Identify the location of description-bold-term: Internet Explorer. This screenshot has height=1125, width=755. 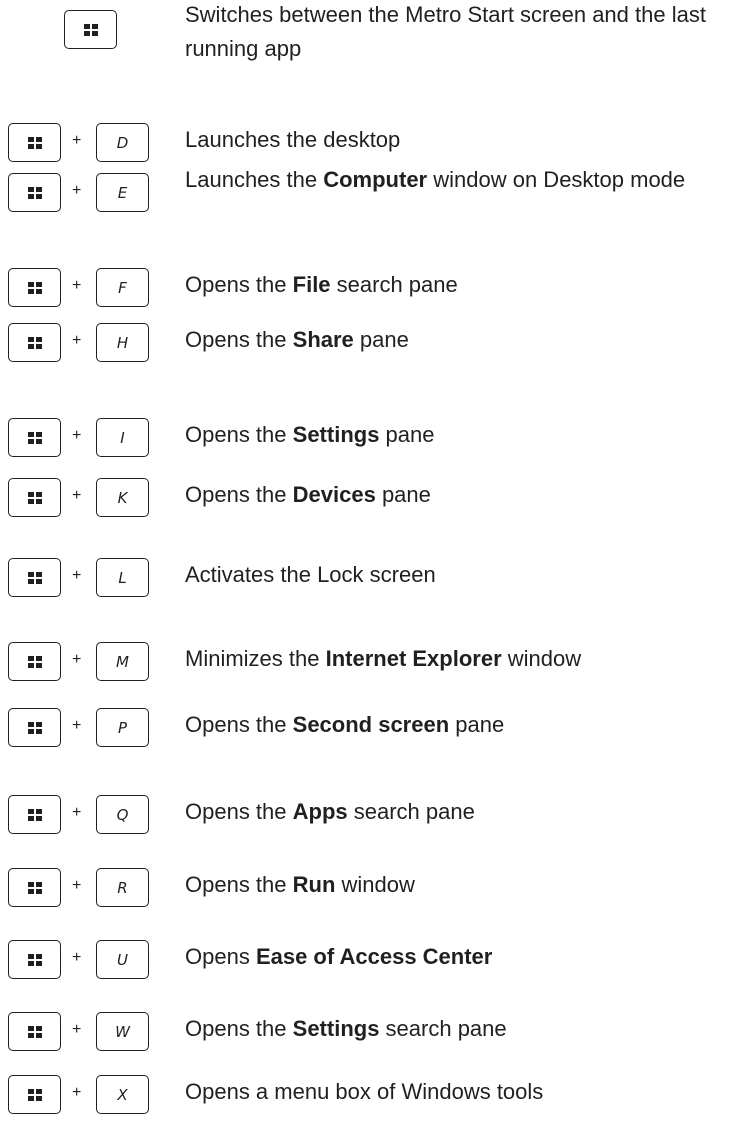
(413, 658).